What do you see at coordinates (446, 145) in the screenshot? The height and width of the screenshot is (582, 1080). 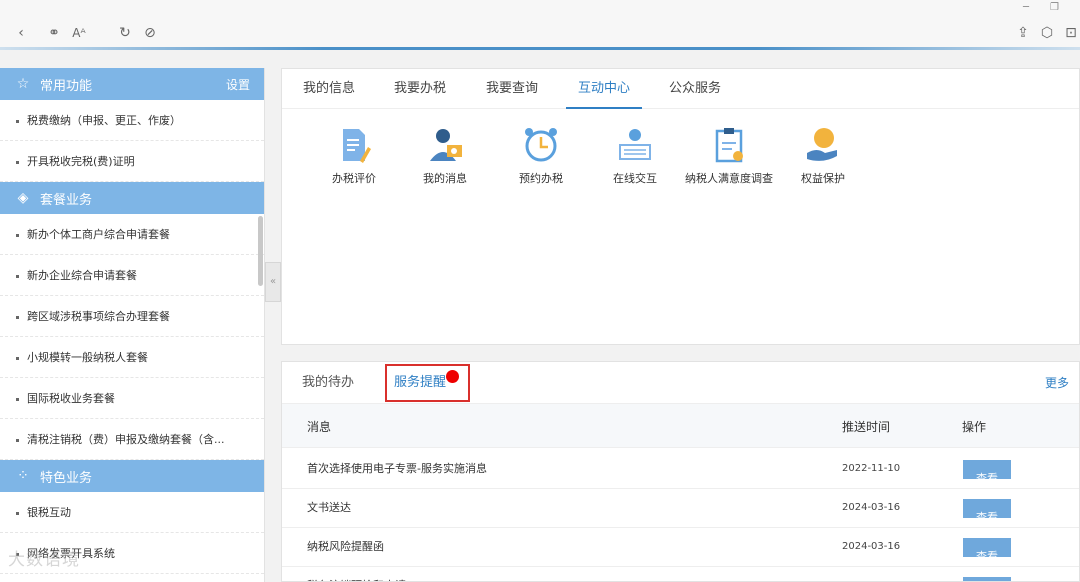 I see `person-message-icon` at bounding box center [446, 145].